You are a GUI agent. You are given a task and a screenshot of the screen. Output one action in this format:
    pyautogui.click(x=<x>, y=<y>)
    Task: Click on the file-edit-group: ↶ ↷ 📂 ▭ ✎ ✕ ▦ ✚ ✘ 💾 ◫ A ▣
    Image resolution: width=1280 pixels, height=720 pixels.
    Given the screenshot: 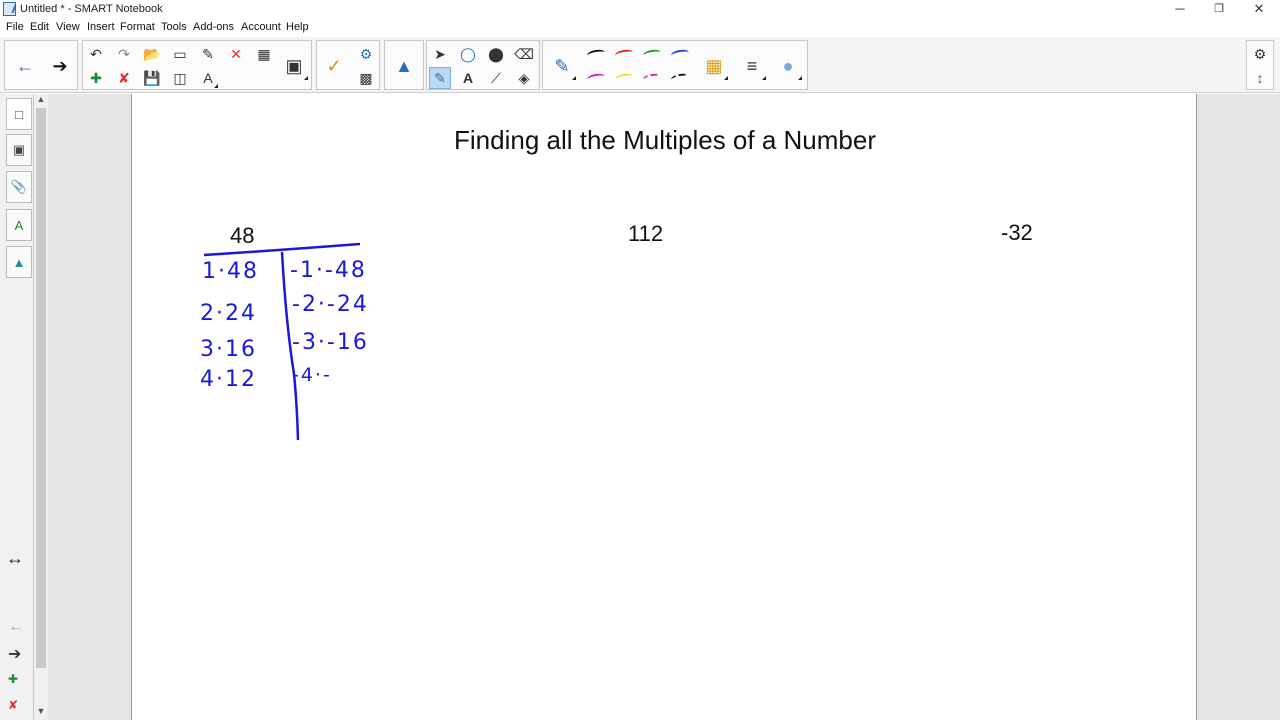 What is the action you would take?
    pyautogui.click(x=197, y=65)
    